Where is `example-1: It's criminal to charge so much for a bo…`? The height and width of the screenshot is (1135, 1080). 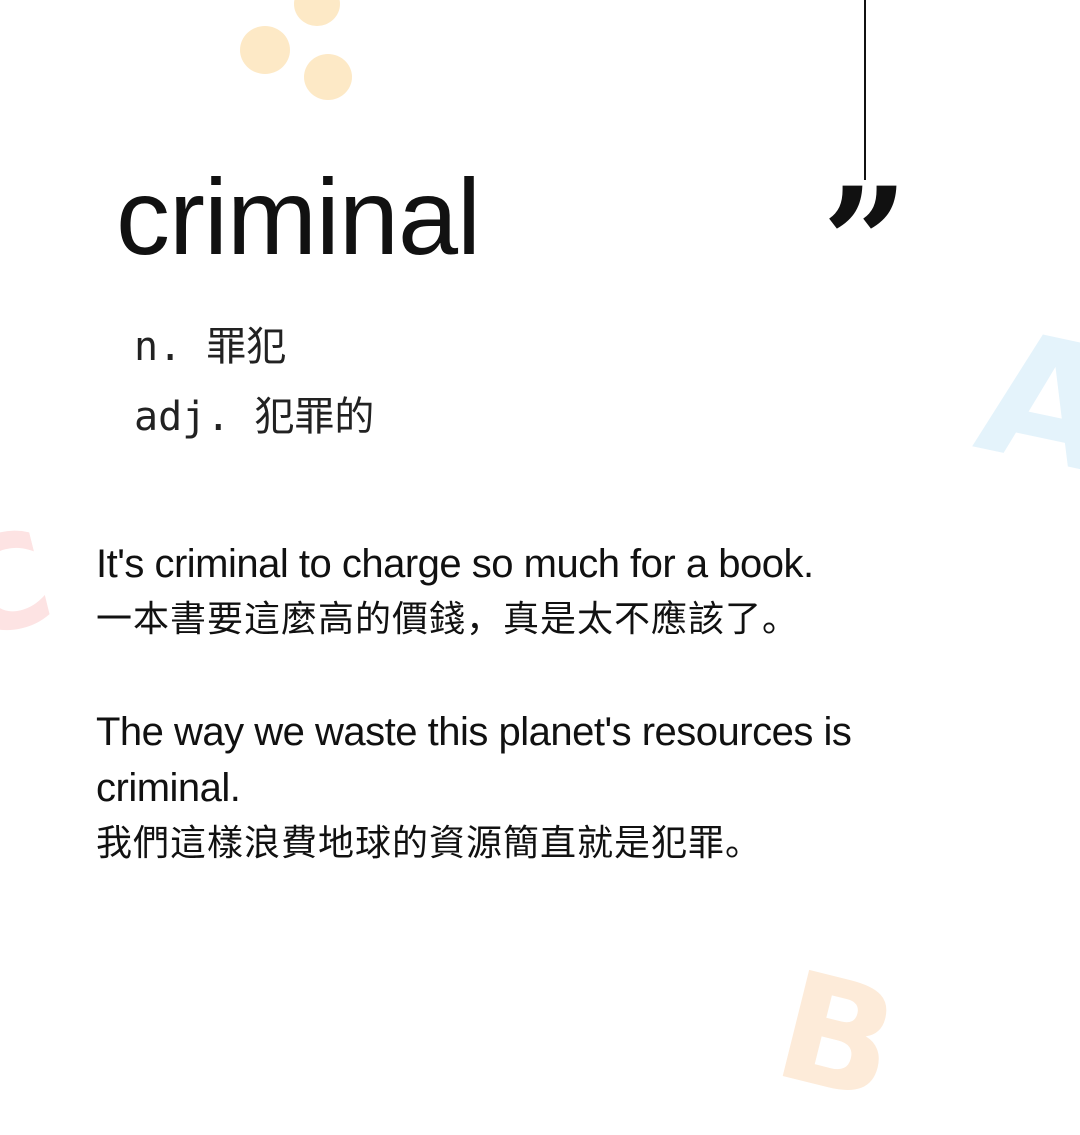
example-1: It's criminal to charge so much for a bo… is located at coordinates (536, 592).